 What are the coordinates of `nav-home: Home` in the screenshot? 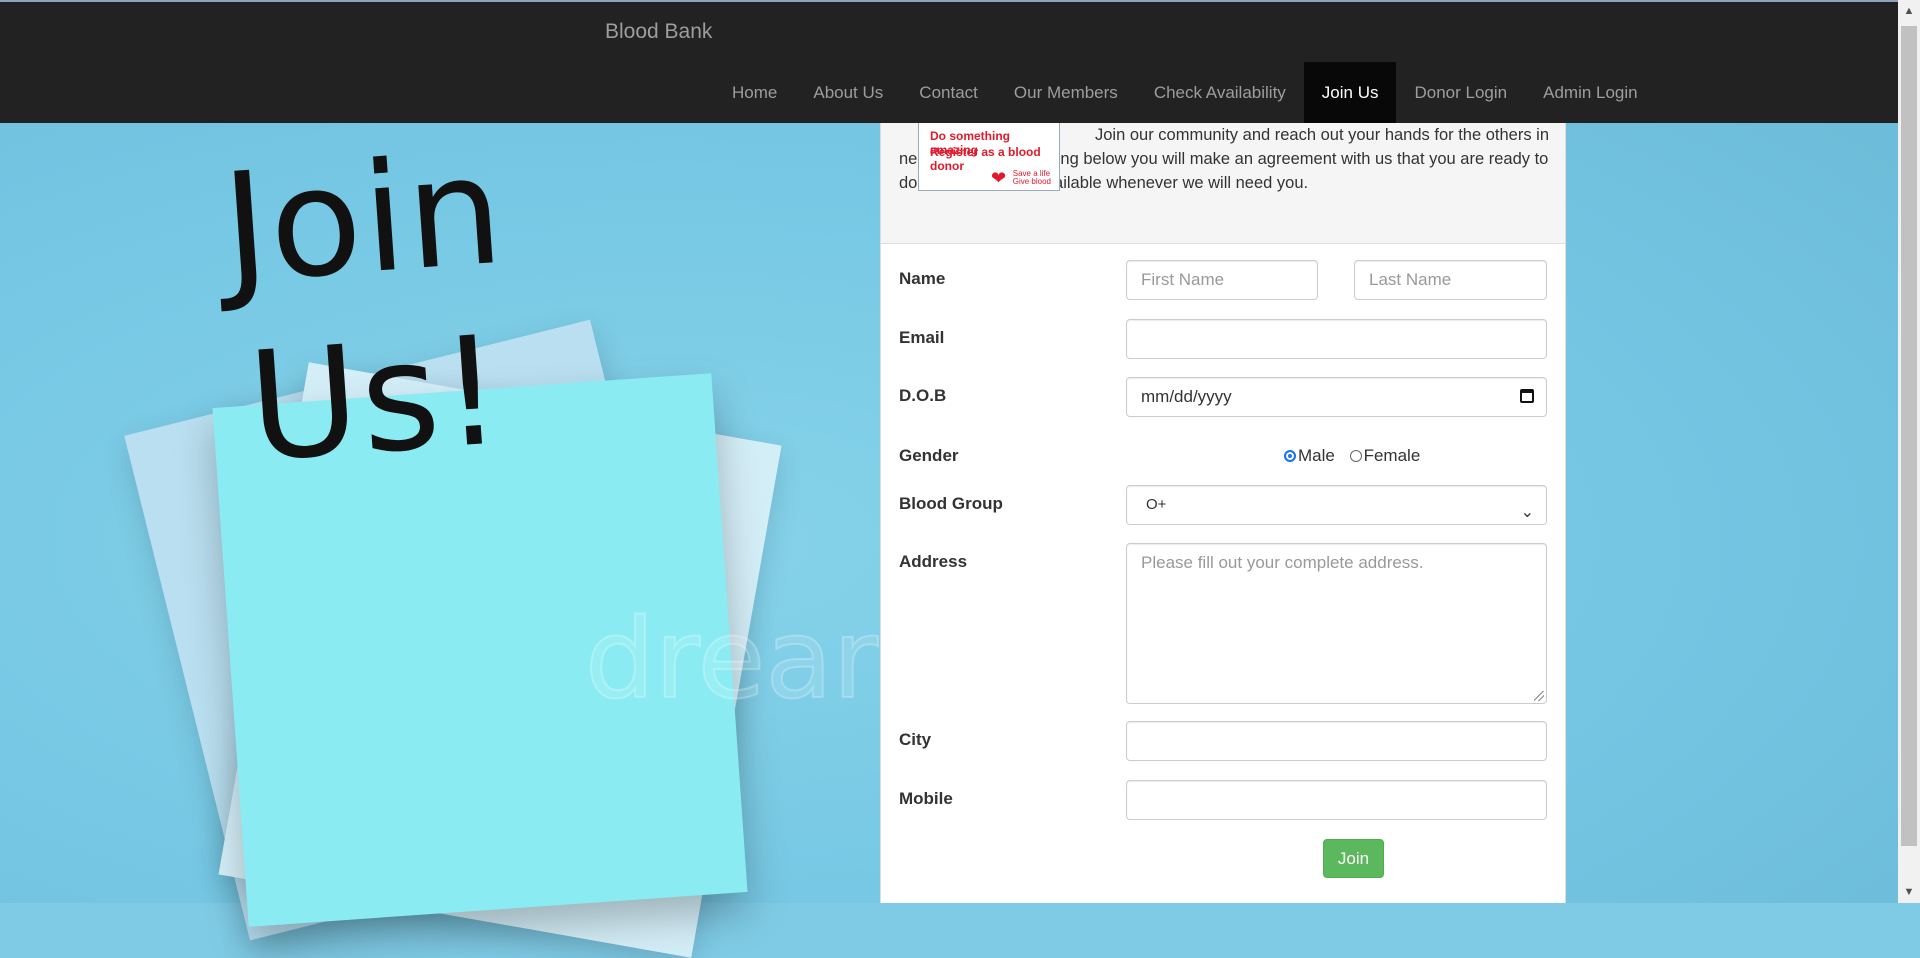 It's located at (754, 93).